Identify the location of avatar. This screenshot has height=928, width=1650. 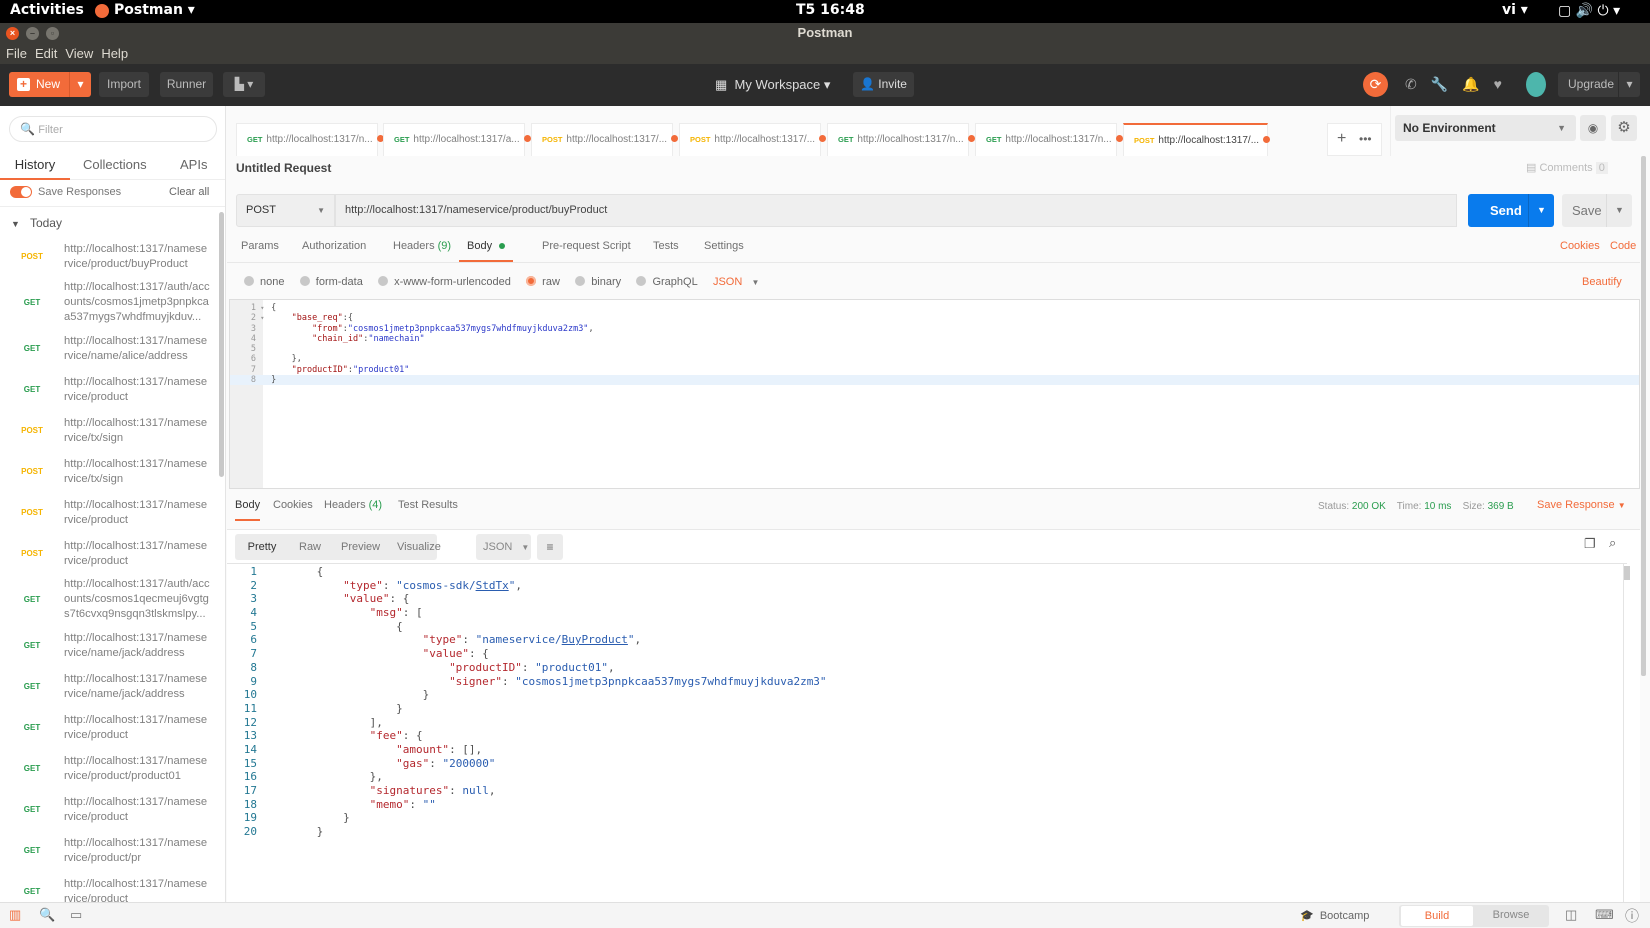
(1536, 84).